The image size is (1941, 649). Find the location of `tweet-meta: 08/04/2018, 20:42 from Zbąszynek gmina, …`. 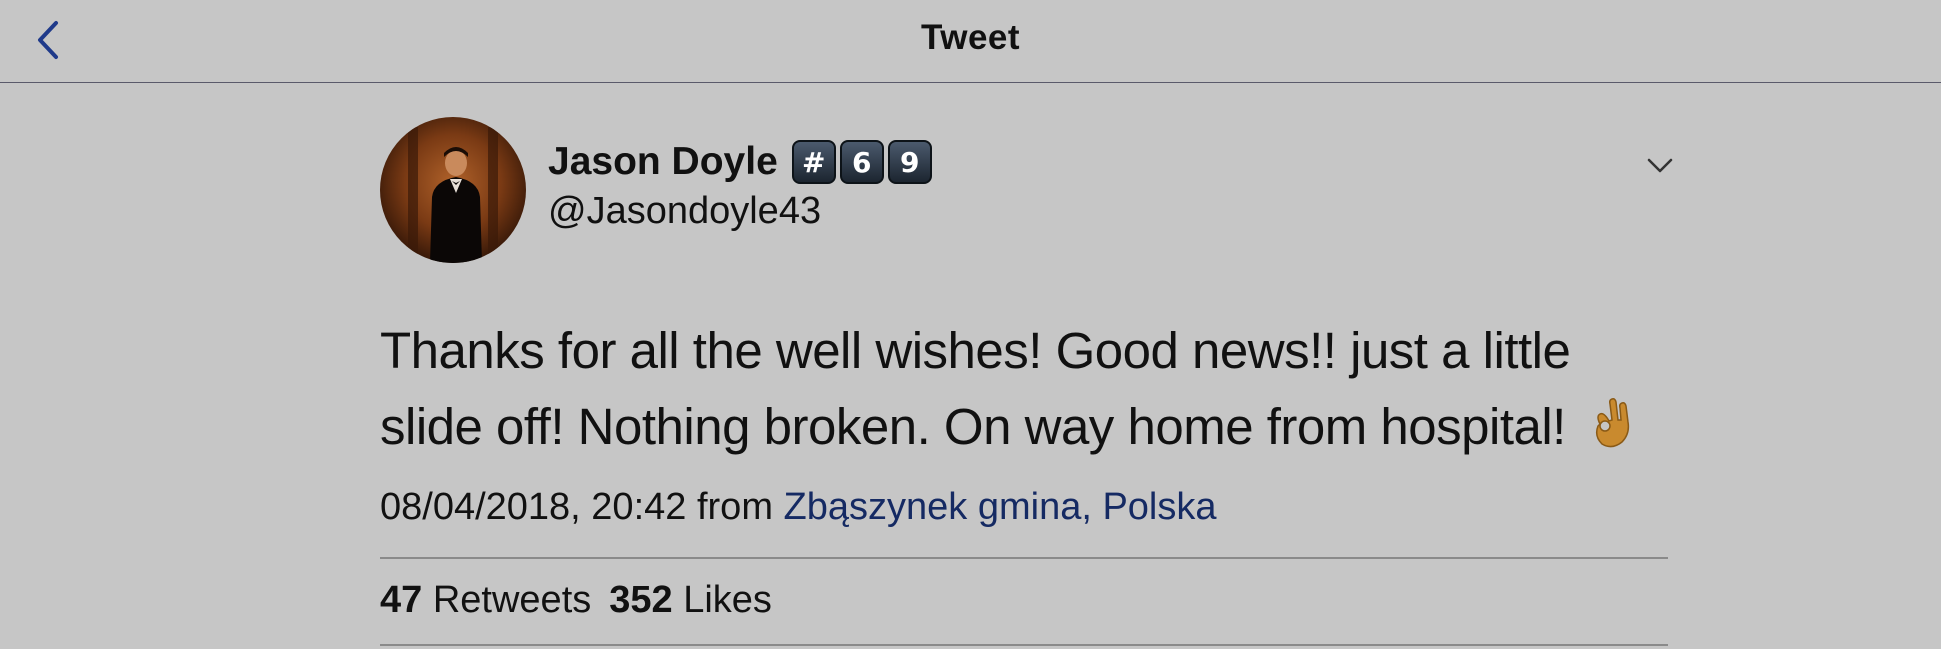

tweet-meta: 08/04/2018, 20:42 from Zbąszynek gmina, … is located at coordinates (798, 507).